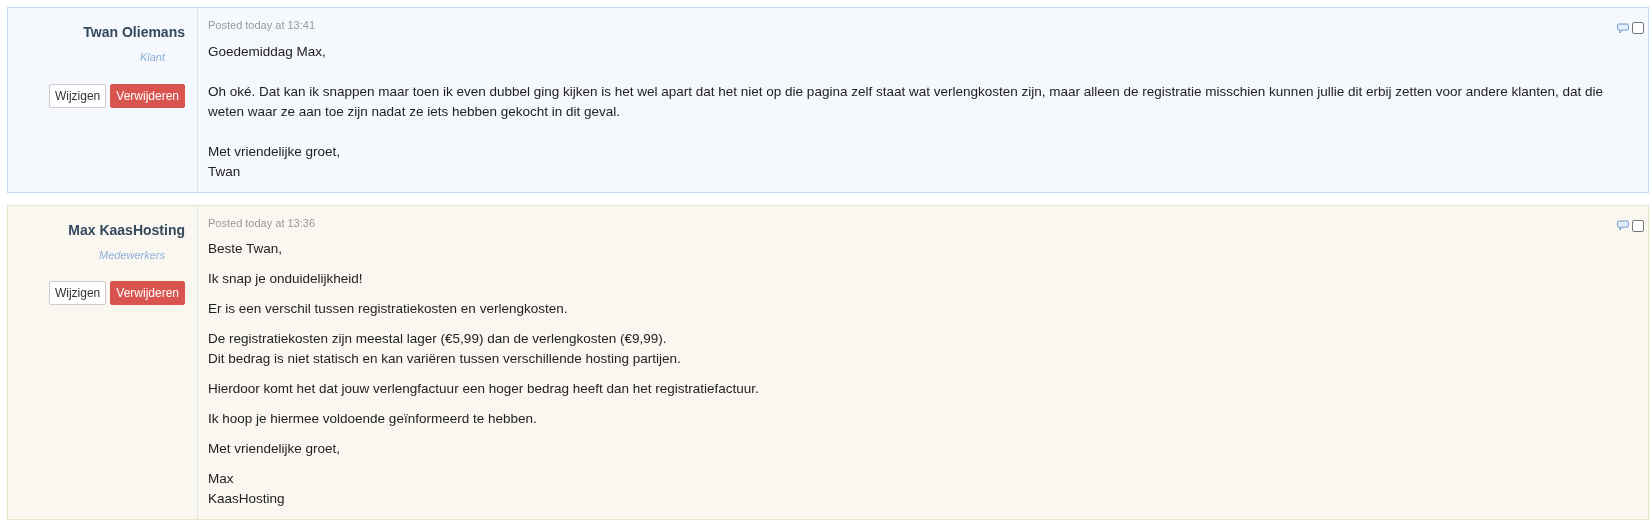 Image resolution: width=1649 pixels, height=529 pixels. I want to click on message-text: De registratiekosten zijn meestal lager (€5,99) dan de verlengkosten (€9,99)., so click(438, 339).